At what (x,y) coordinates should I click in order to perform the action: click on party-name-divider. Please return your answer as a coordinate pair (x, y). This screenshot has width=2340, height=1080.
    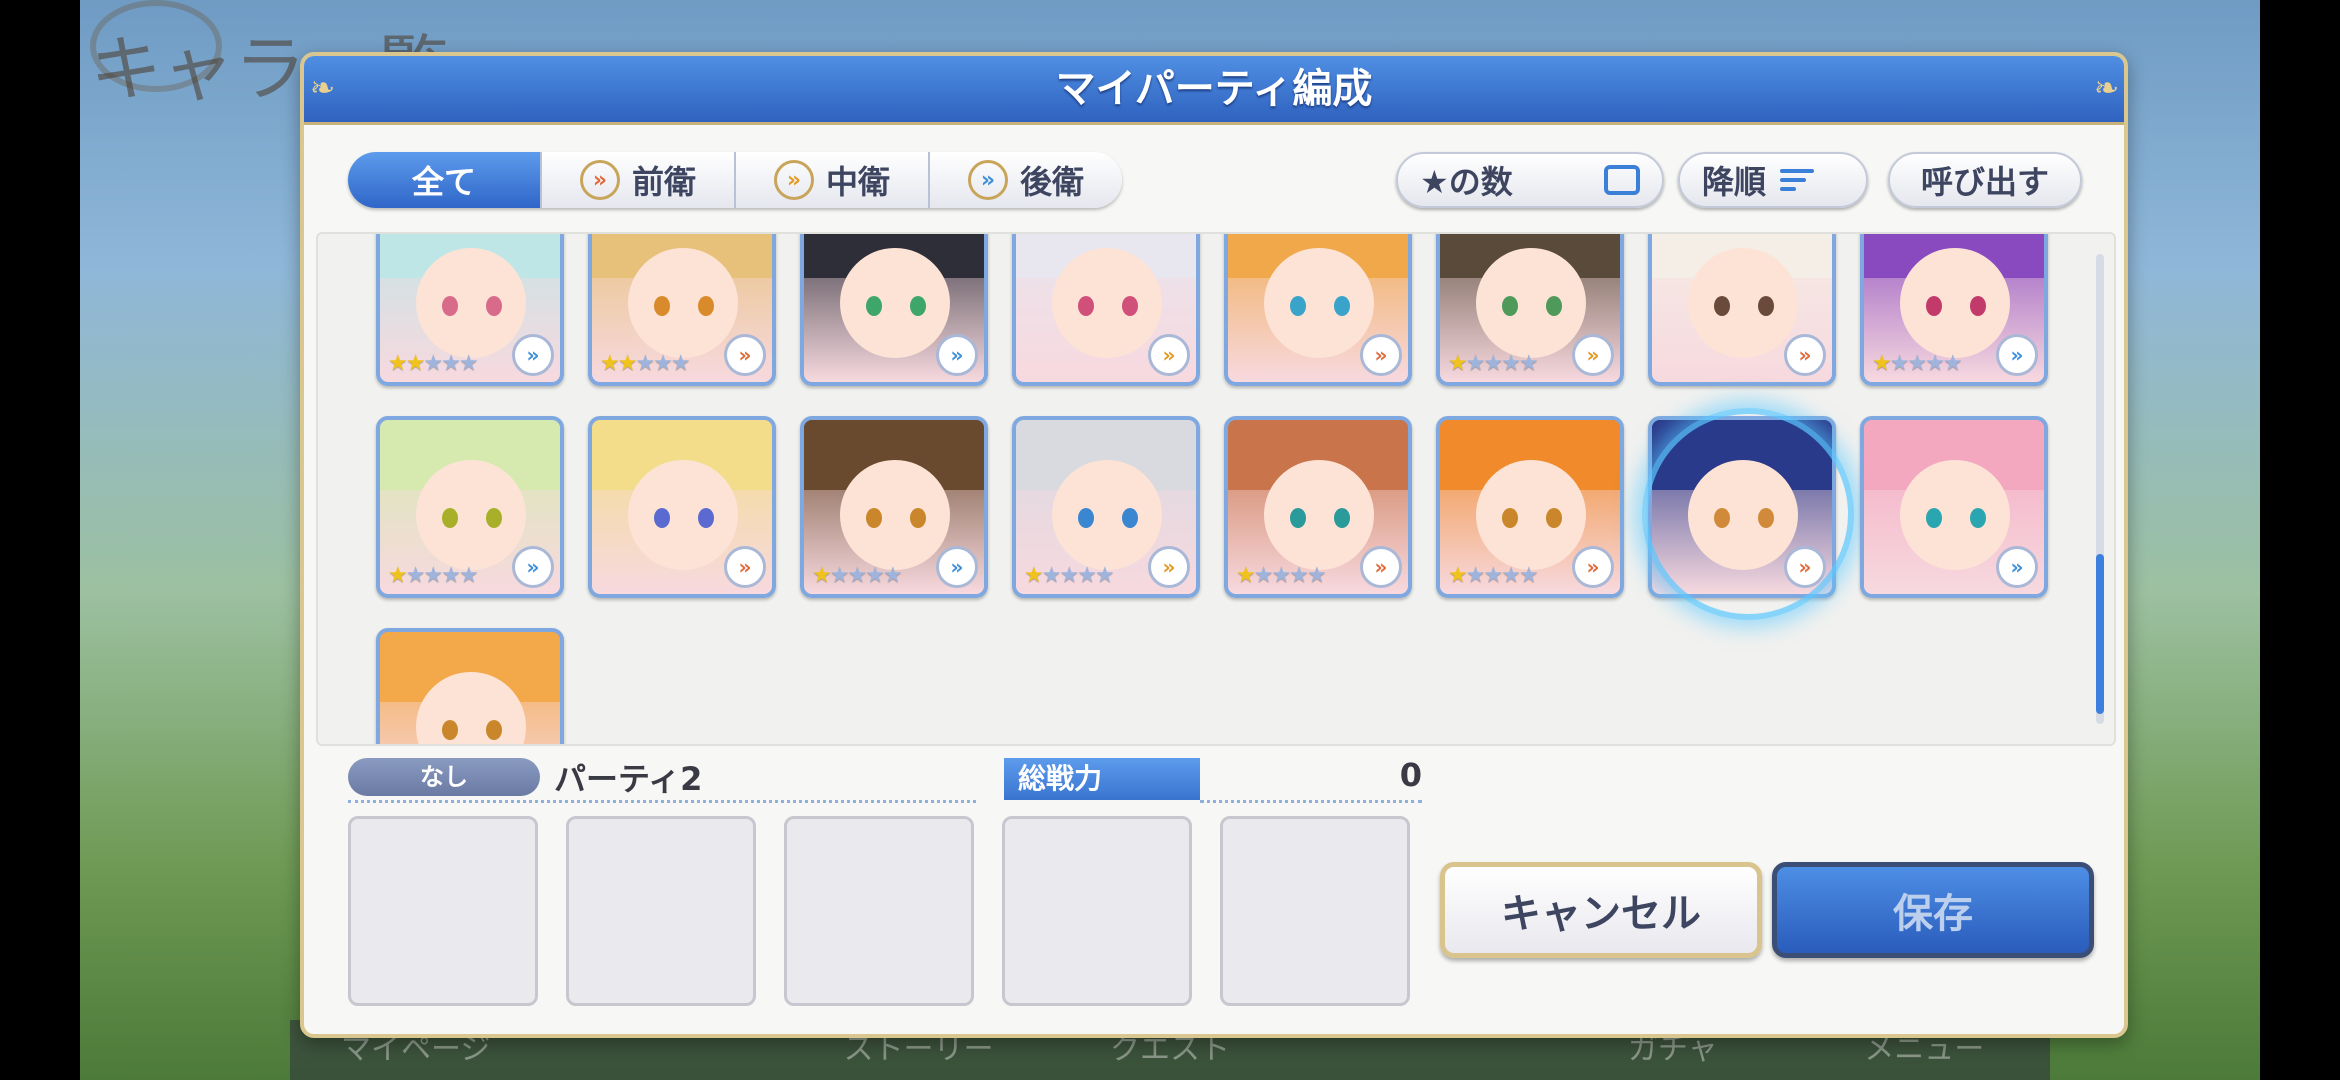
    Looking at the image, I should click on (662, 801).